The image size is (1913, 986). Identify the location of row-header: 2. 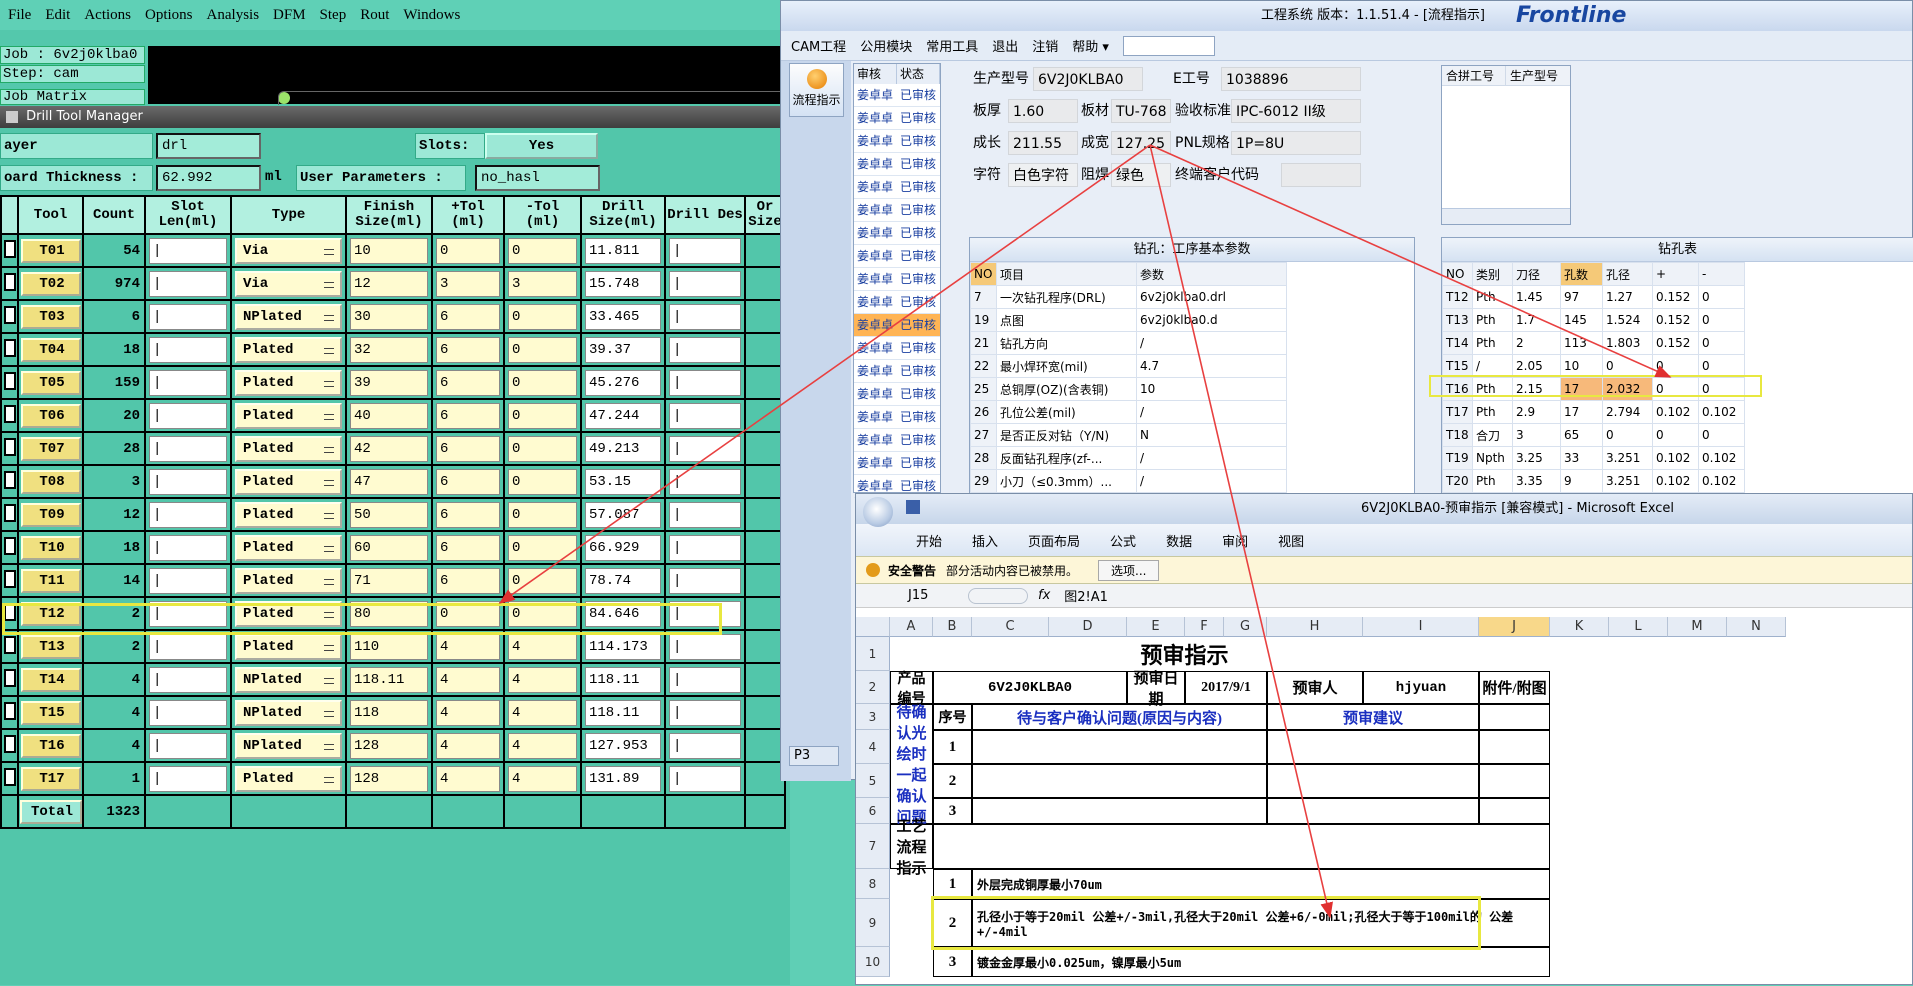
(873, 687).